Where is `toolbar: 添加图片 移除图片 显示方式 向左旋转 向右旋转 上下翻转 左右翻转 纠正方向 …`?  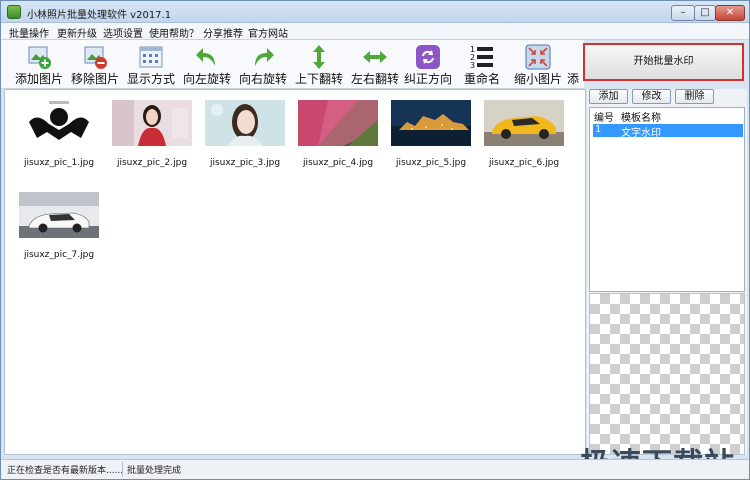 toolbar: 添加图片 移除图片 显示方式 向左旋转 向右旋转 上下翻转 左右翻转 纠正方向 … is located at coordinates (292, 64).